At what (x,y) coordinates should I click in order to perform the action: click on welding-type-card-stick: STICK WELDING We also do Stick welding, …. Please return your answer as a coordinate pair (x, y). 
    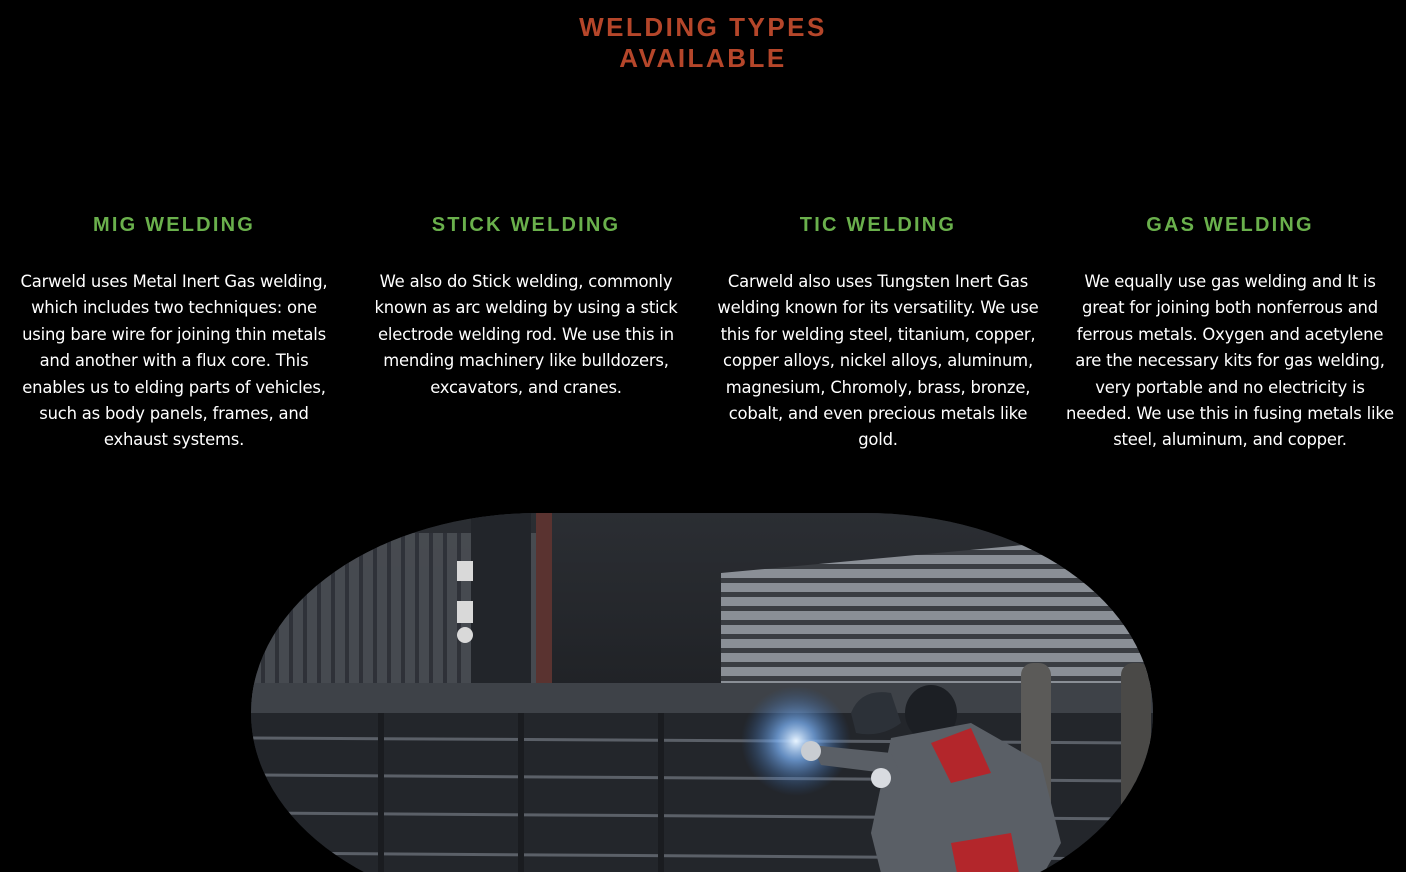
    Looking at the image, I should click on (526, 305).